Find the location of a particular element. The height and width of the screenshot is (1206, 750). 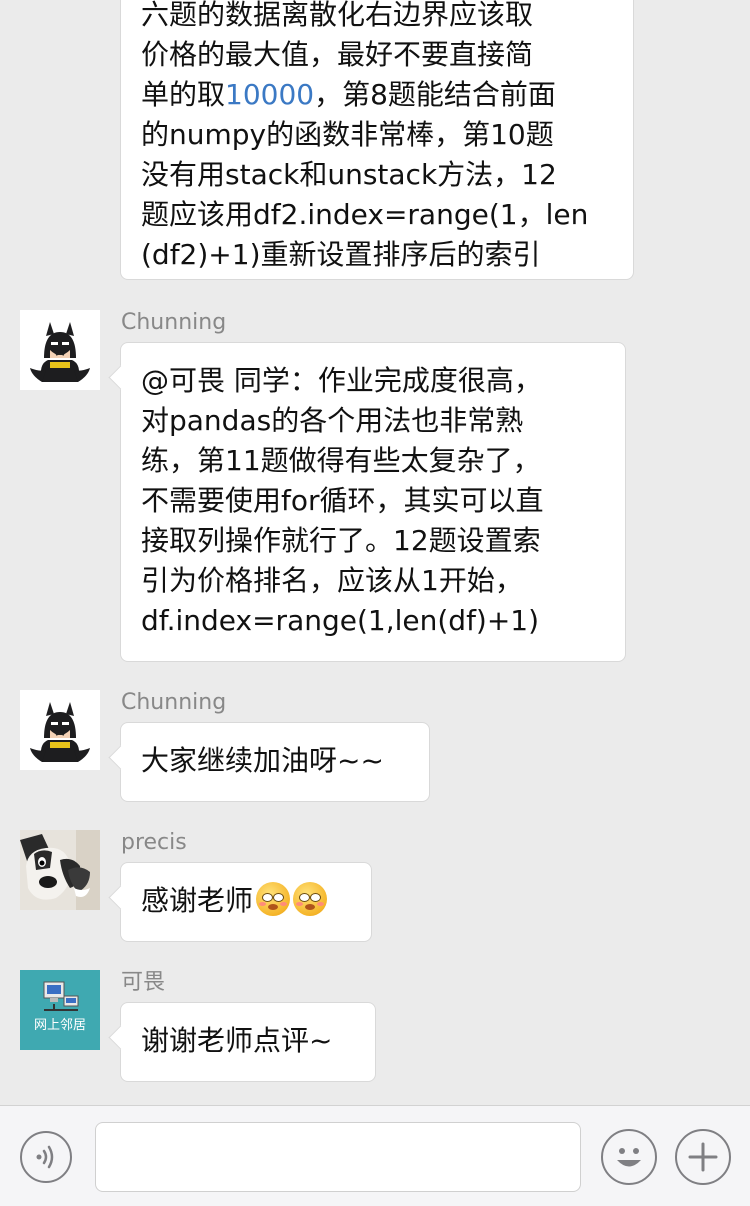

message-bubble: 大家继续加油呀~~ is located at coordinates (275, 762).